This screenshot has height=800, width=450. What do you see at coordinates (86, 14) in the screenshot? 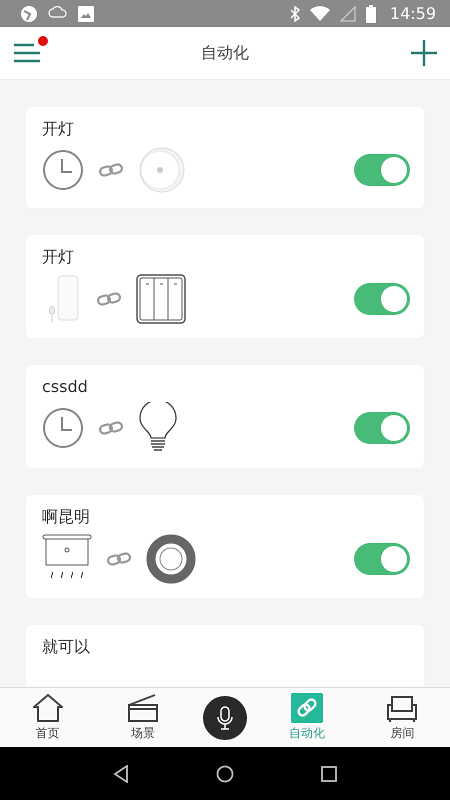
I see `image-icon` at bounding box center [86, 14].